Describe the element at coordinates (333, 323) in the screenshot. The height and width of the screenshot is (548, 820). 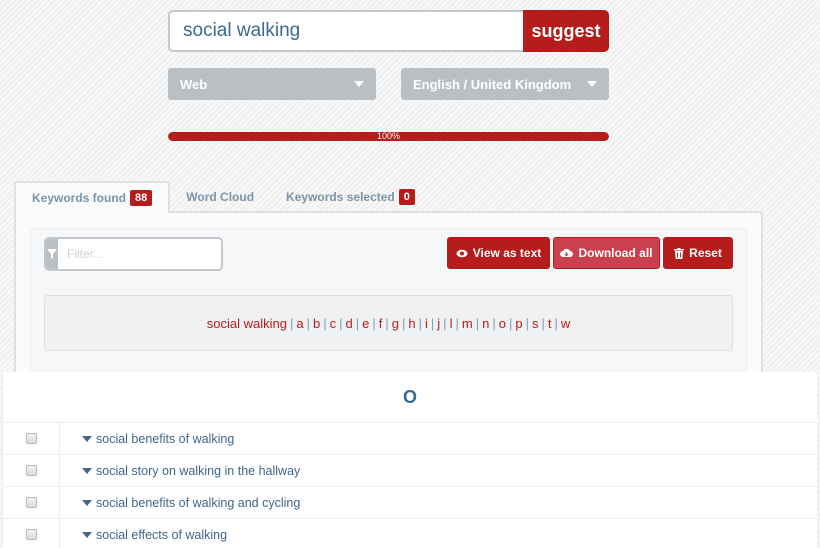
I see `letter-link-c: c` at that location.